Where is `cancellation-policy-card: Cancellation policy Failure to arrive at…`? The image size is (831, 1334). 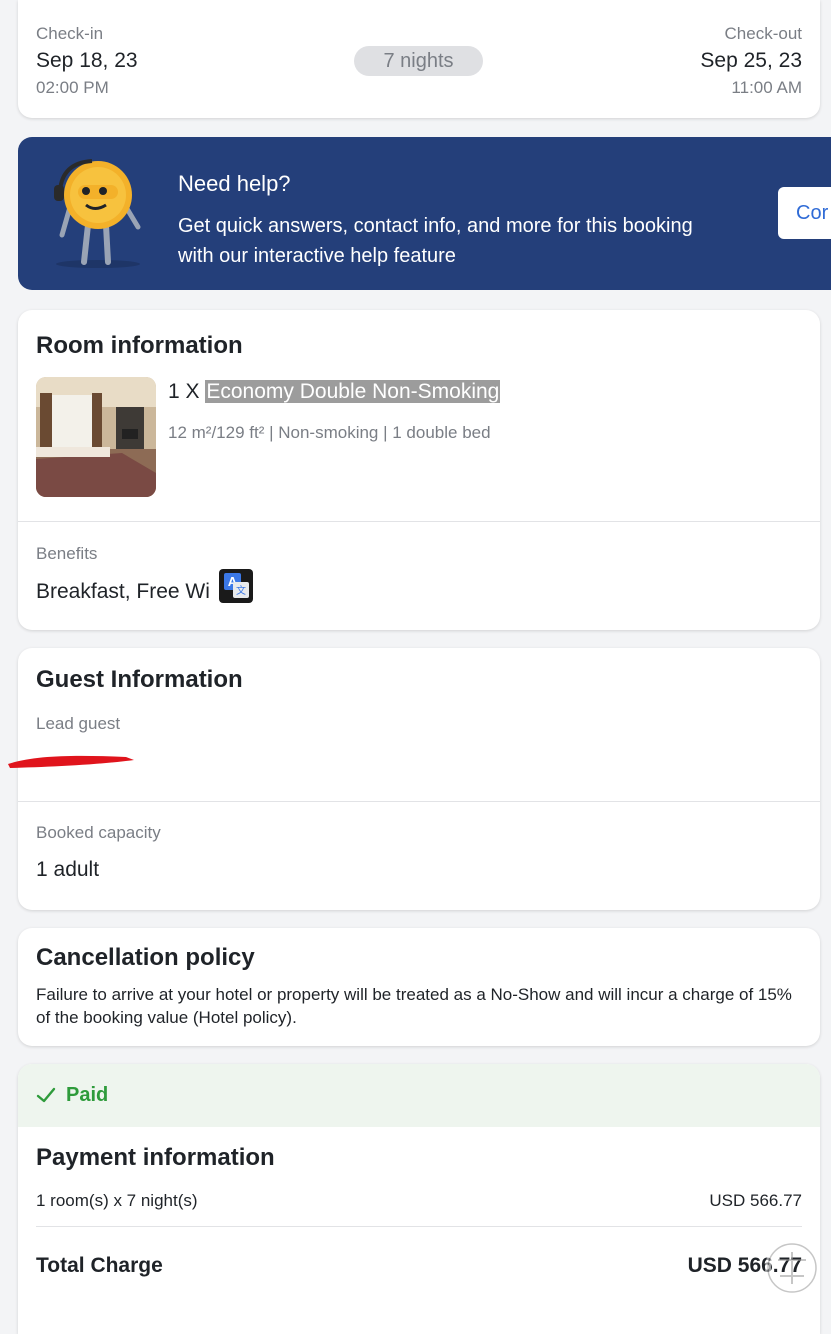
cancellation-policy-card: Cancellation policy Failure to arrive at… is located at coordinates (419, 987).